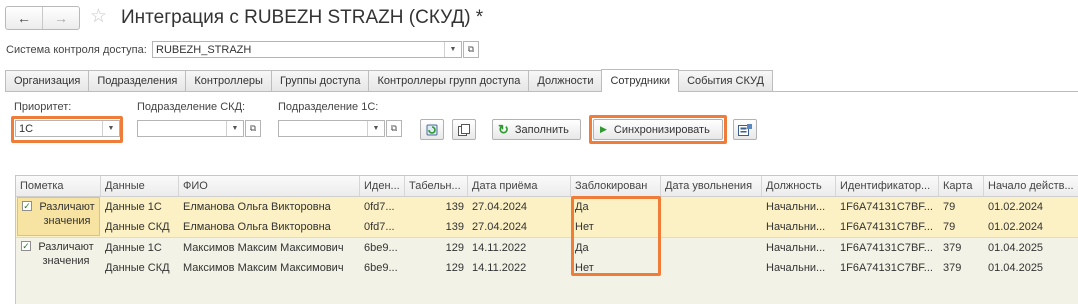  What do you see at coordinates (328, 107) in the screenshot?
I see `c1-department-label: Подразделение 1С:` at bounding box center [328, 107].